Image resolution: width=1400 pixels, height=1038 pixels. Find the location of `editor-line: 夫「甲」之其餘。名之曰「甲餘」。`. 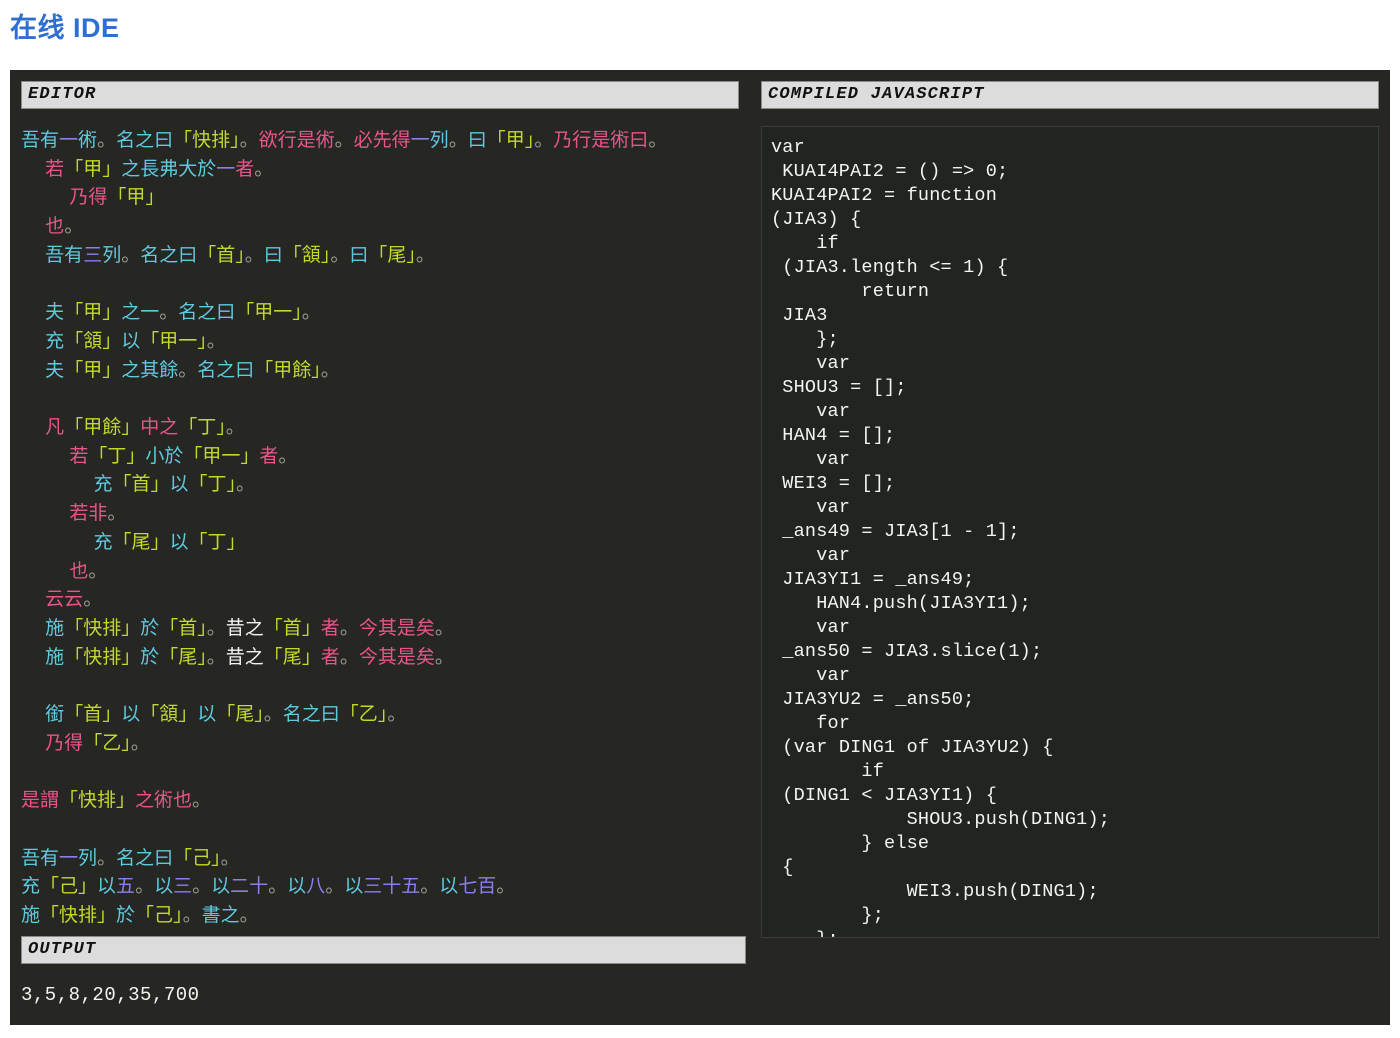

editor-line: 夫「甲」之其餘。名之曰「甲餘」。 is located at coordinates (192, 369).